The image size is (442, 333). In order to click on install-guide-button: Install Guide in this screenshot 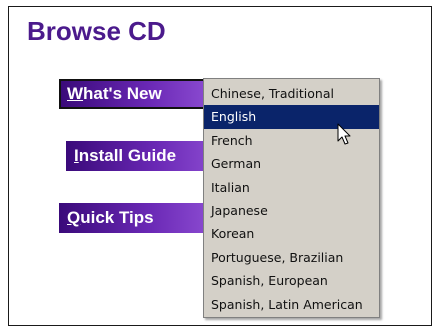, I will do `click(141, 156)`.